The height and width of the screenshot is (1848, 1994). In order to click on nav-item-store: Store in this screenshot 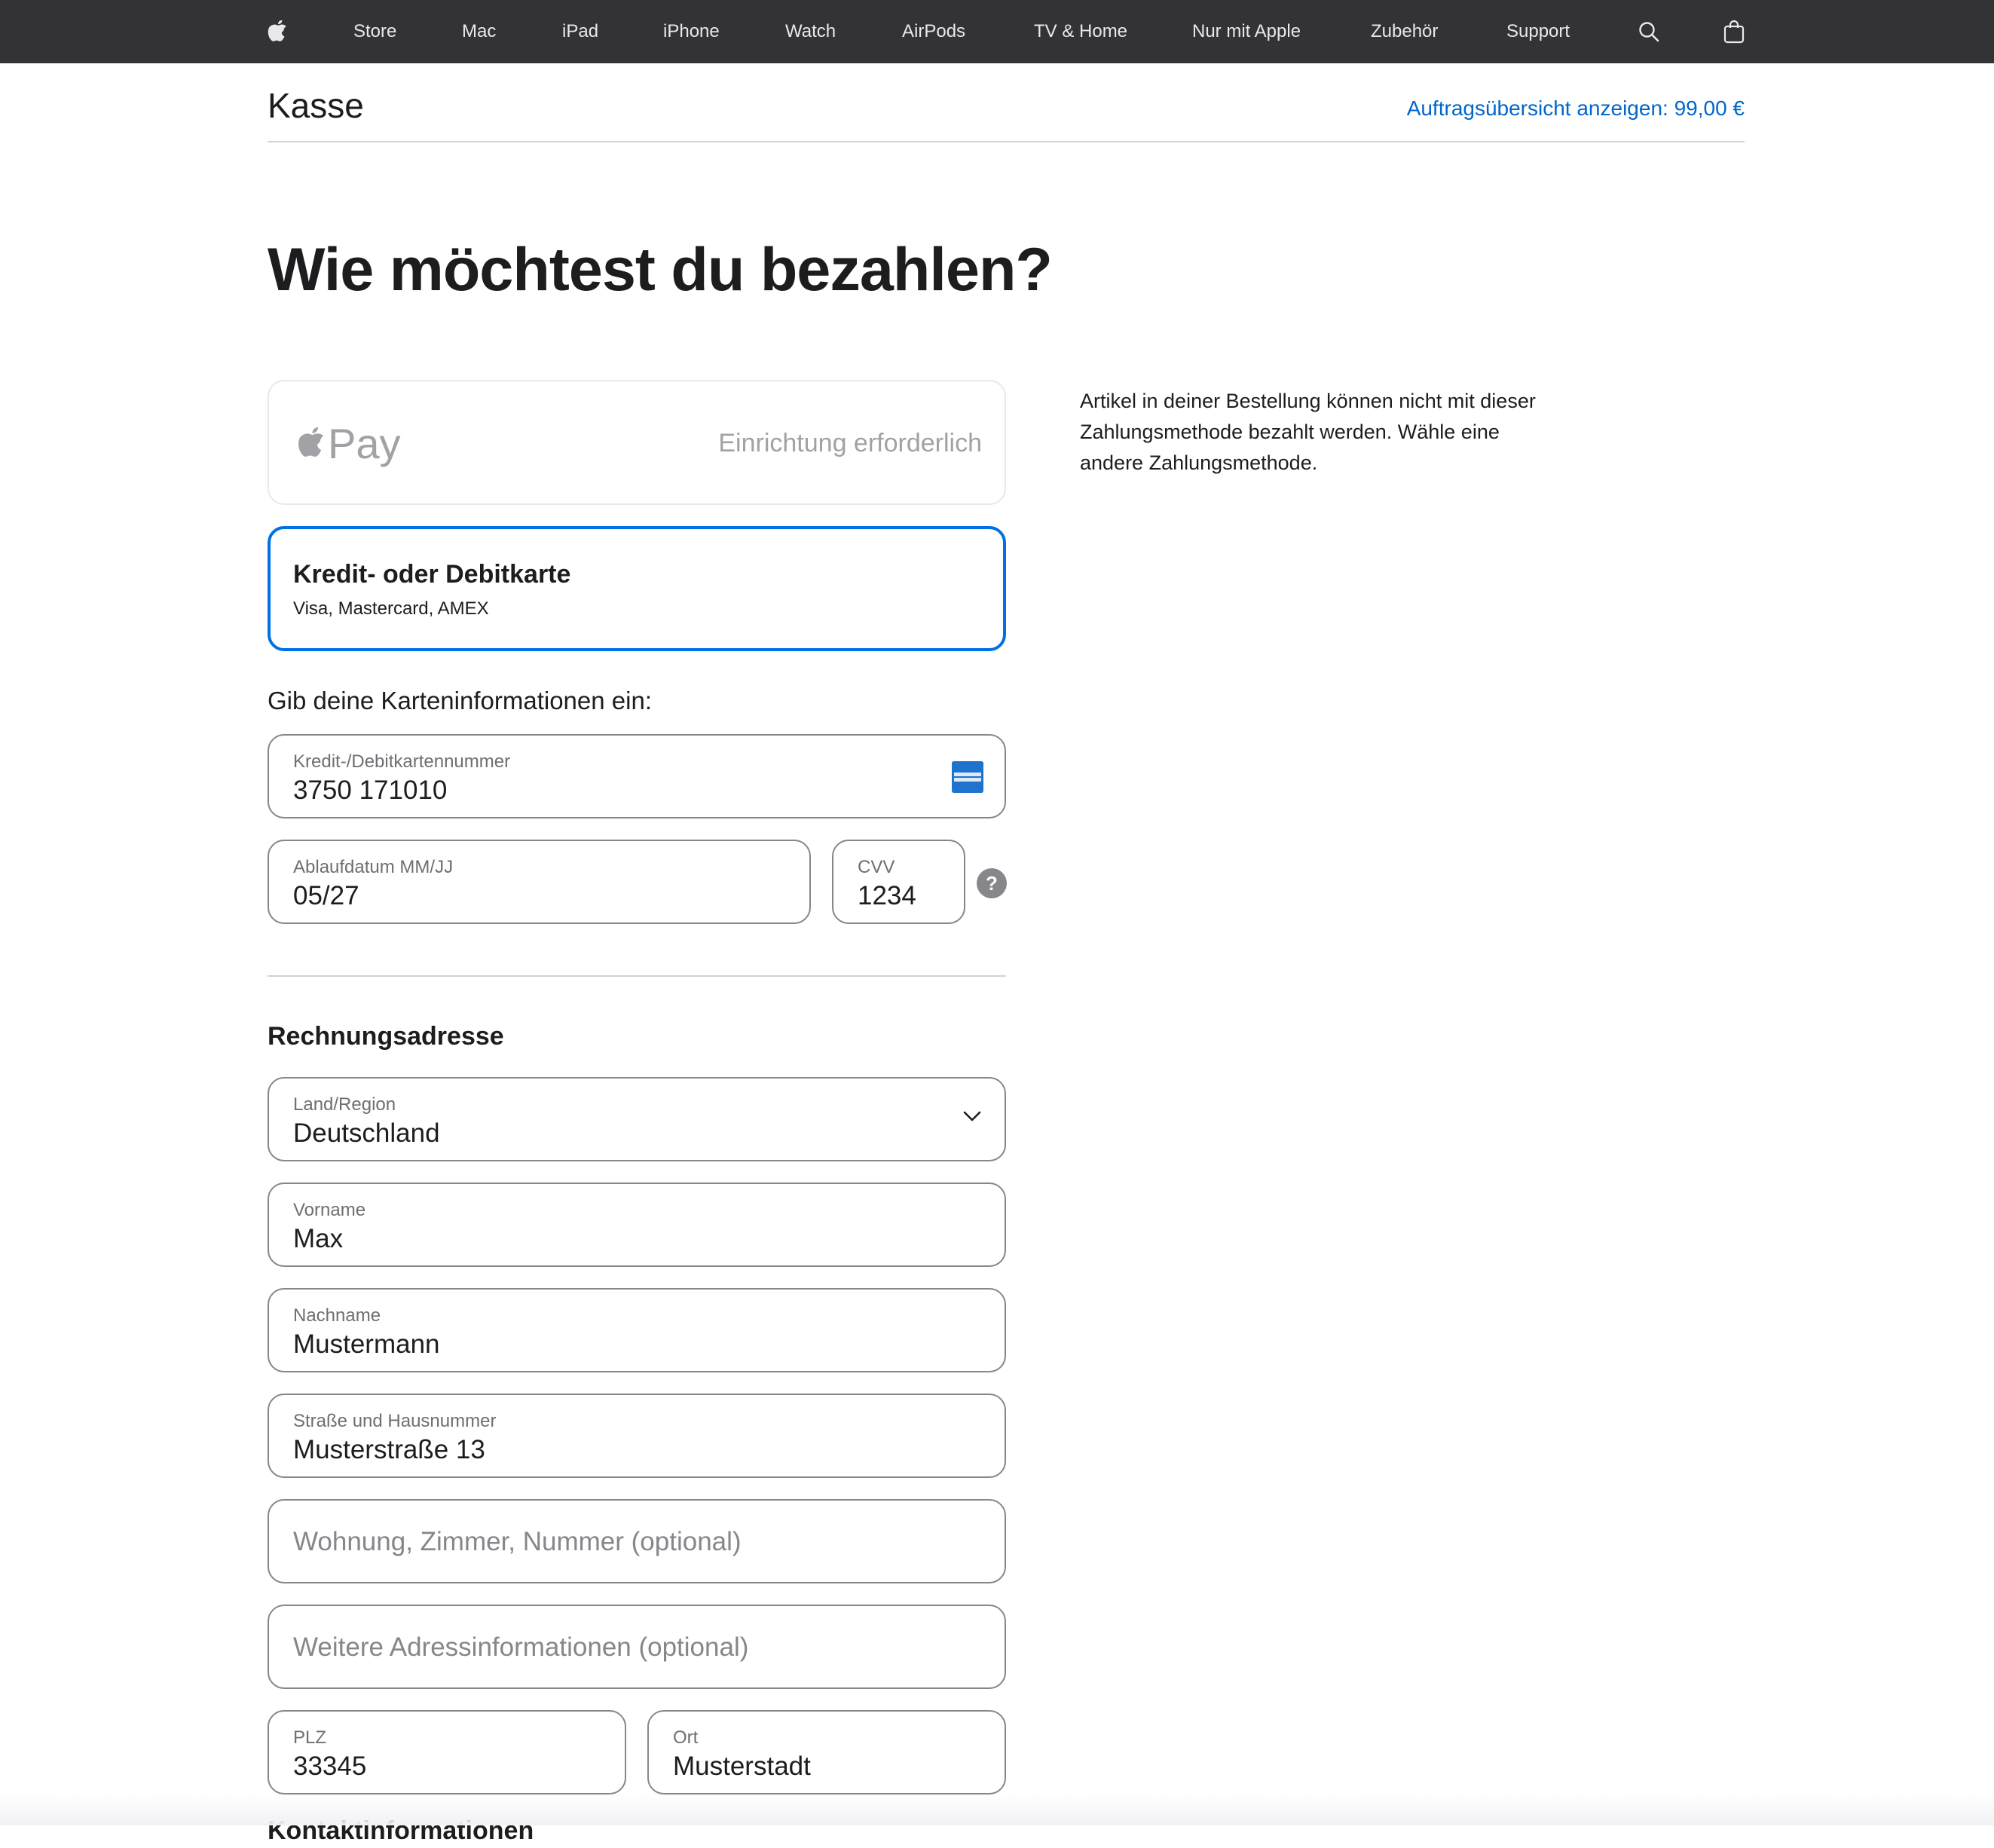, I will do `click(374, 31)`.